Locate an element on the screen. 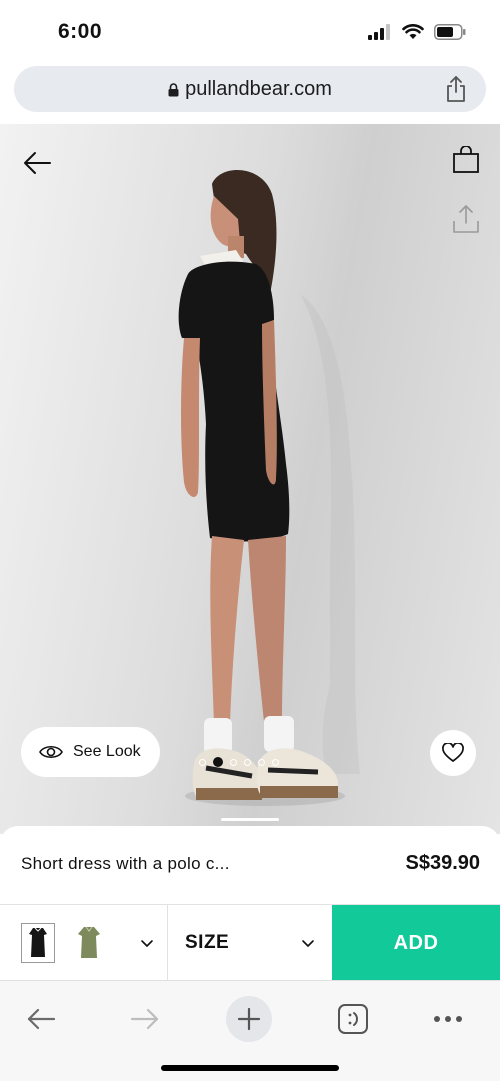 This screenshot has height=1081, width=500. green-dress-thumbnail is located at coordinates (89, 943).